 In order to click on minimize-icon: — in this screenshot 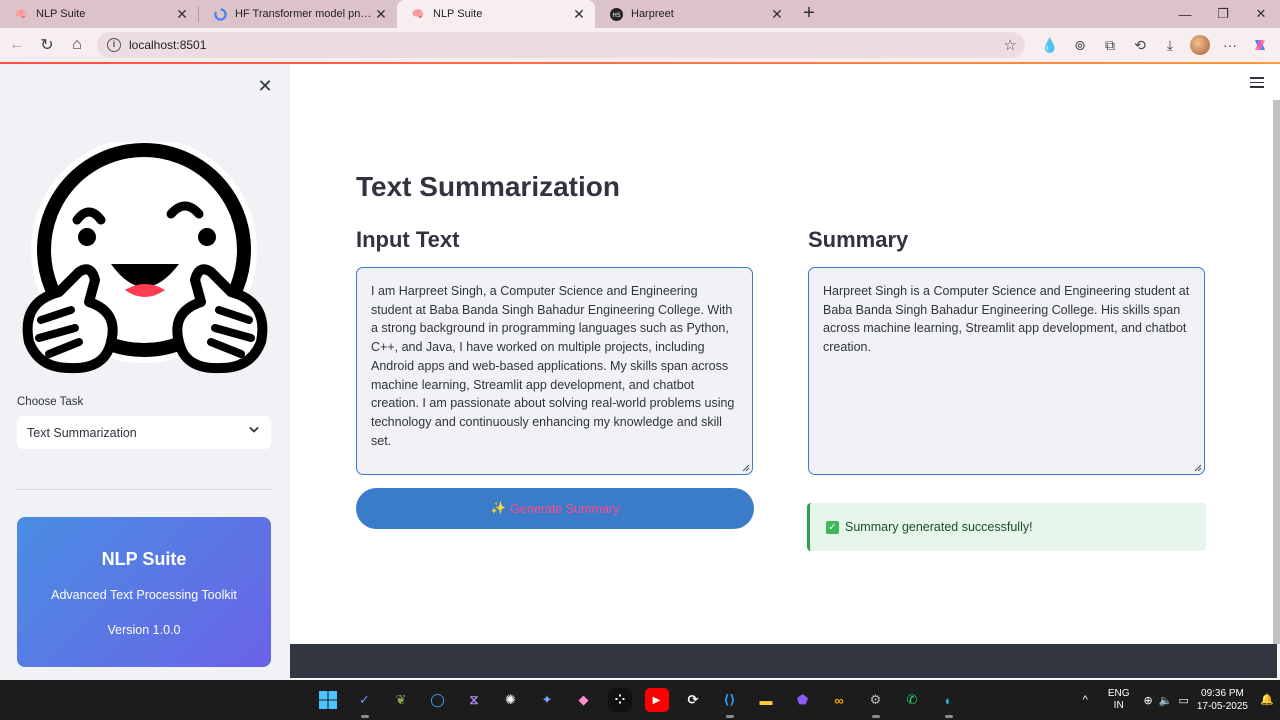, I will do `click(1185, 14)`.